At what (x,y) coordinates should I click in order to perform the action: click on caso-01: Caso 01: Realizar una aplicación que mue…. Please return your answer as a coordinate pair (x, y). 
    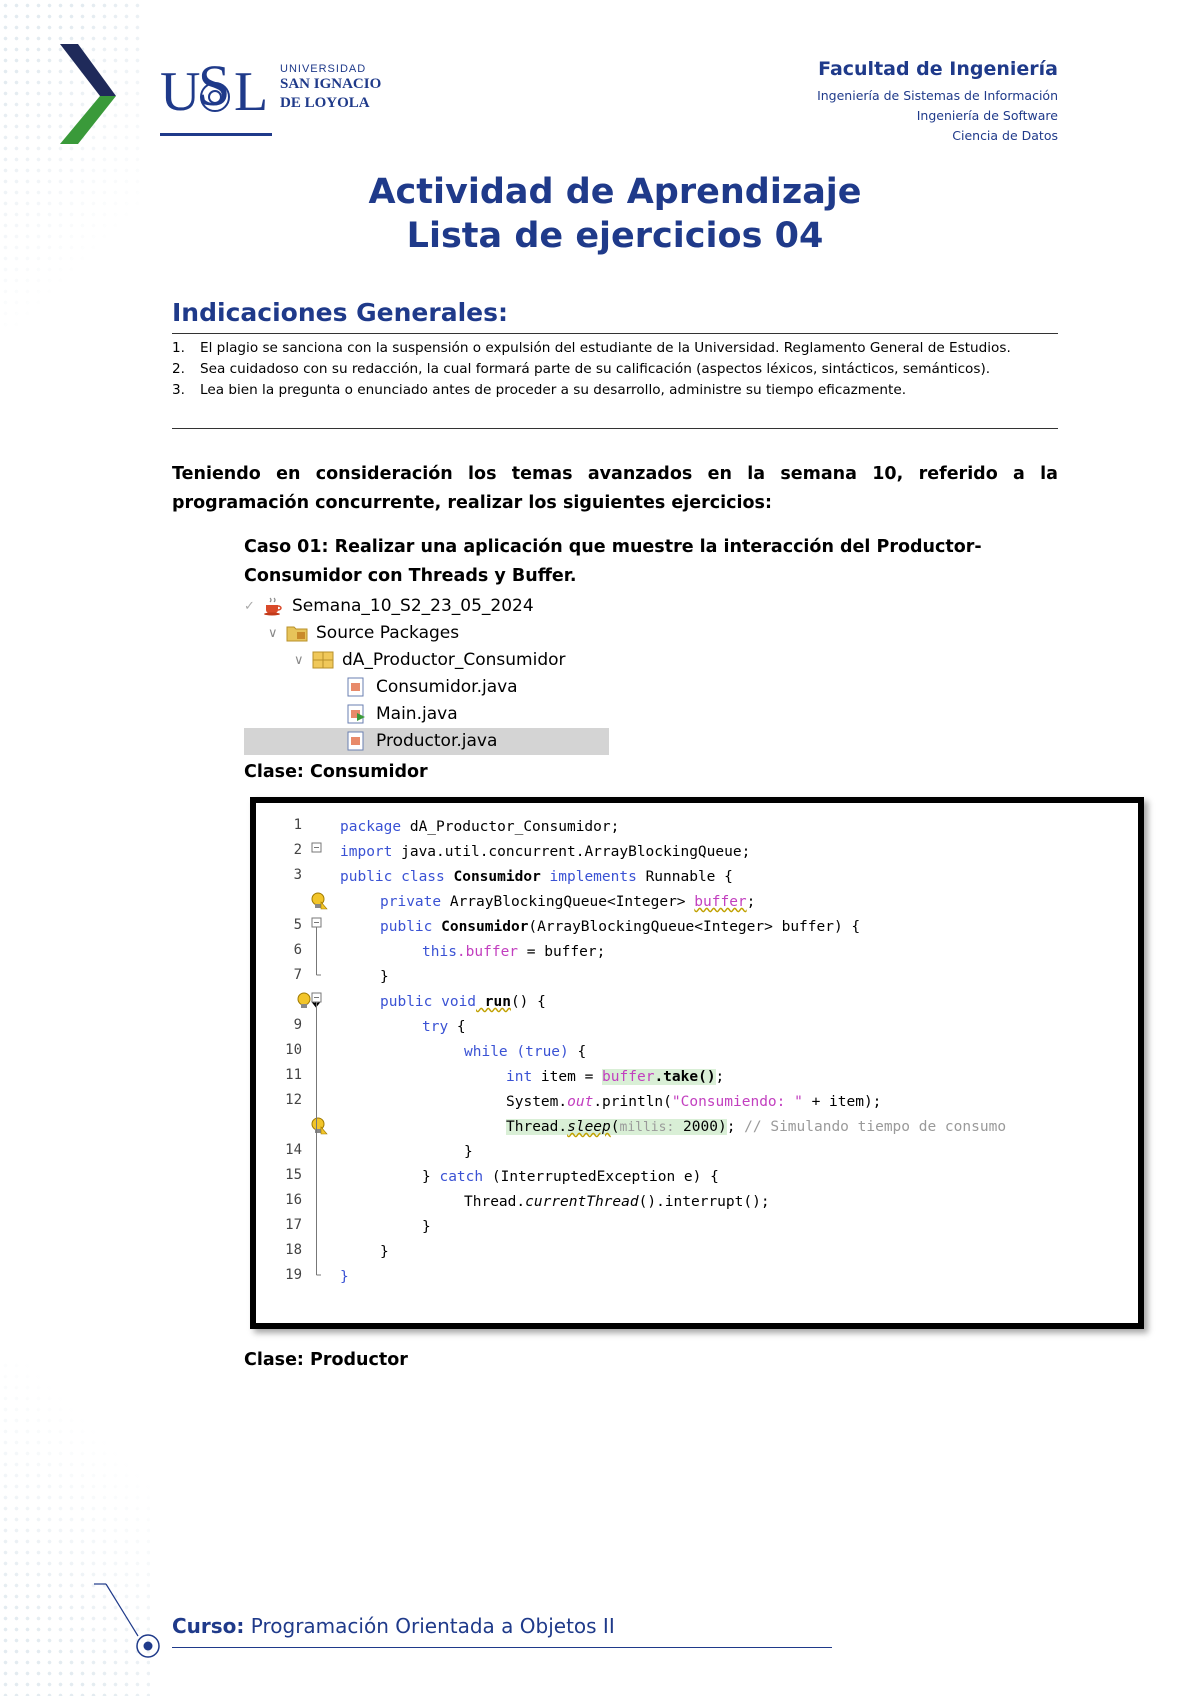
    Looking at the image, I should click on (613, 561).